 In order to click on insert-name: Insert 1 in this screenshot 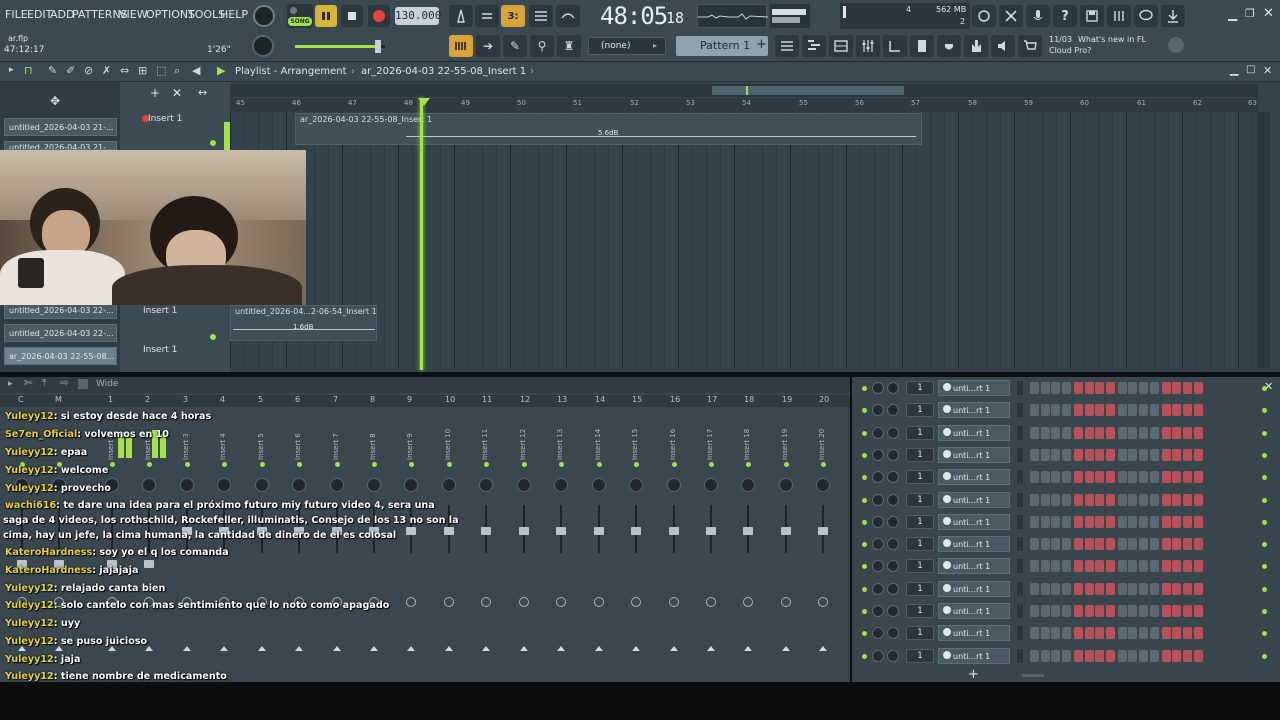, I will do `click(112, 440)`.